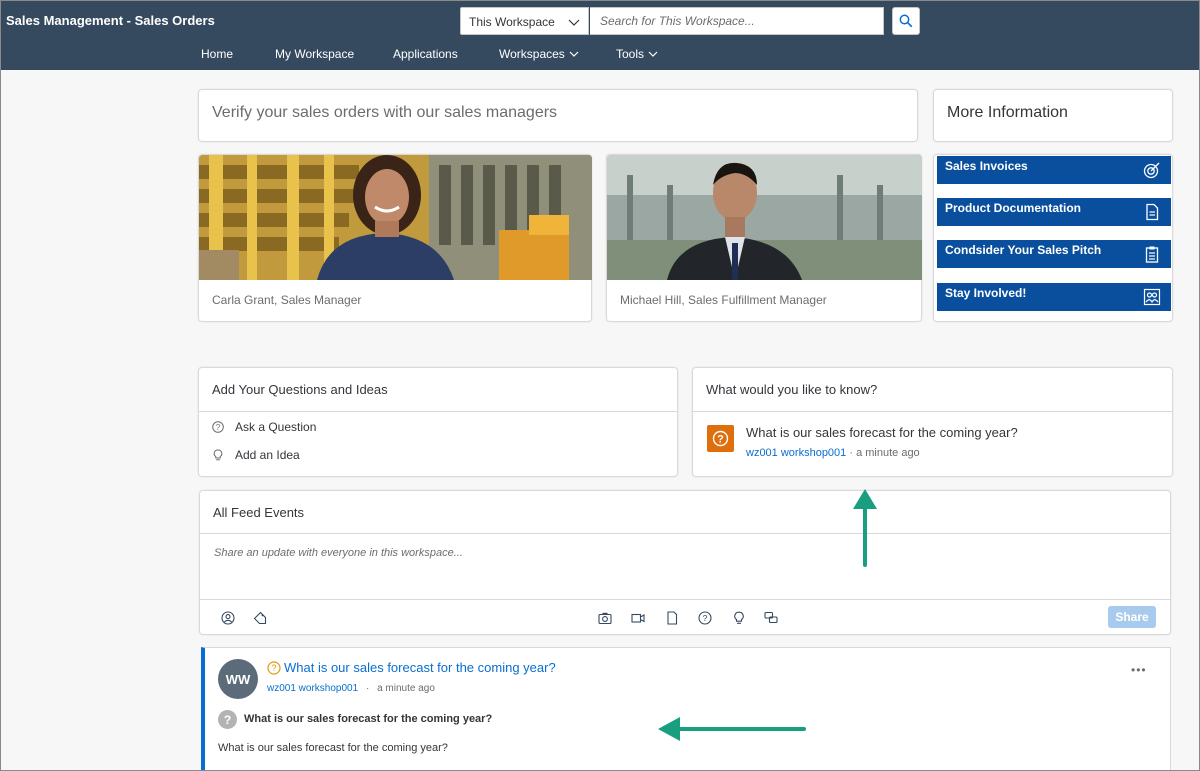 The image size is (1200, 771). I want to click on know-question-meta: wz001 workshop001 · a minute ago, so click(833, 453).